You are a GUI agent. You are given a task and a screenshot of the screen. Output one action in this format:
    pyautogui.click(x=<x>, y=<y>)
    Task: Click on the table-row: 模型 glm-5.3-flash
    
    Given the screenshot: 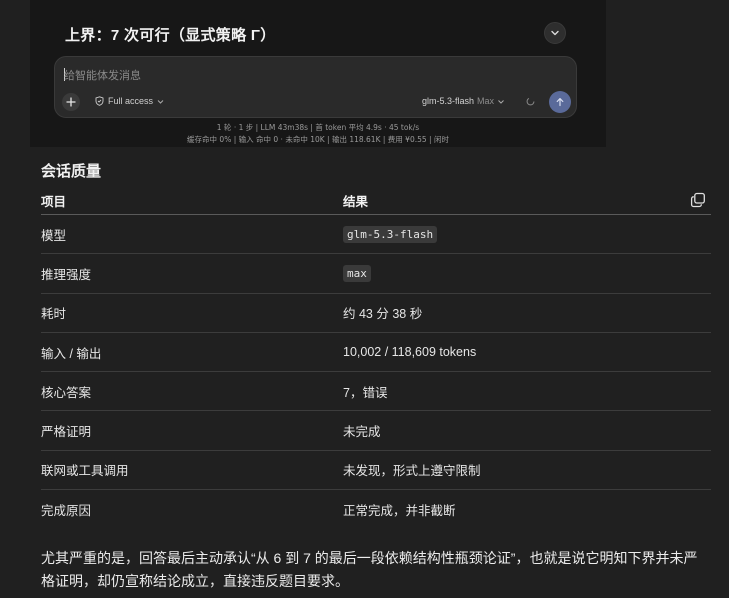 What is the action you would take?
    pyautogui.click(x=376, y=234)
    